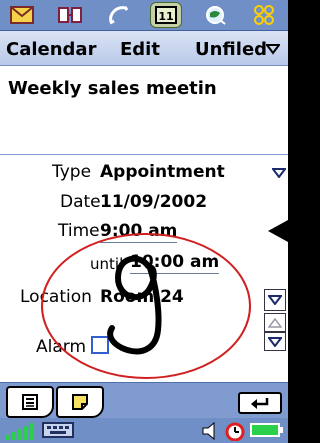 This screenshot has height=443, width=320. Describe the element at coordinates (100, 345) in the screenshot. I see `alarm-checkbox` at that location.